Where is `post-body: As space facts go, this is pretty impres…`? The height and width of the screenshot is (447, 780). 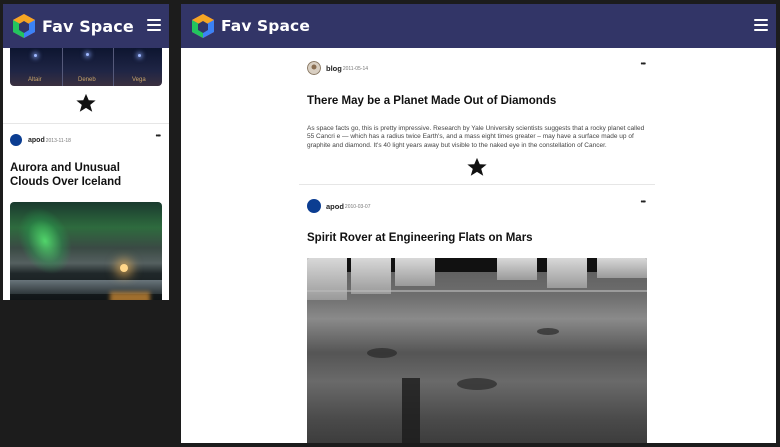 post-body: As space facts go, this is pretty impres… is located at coordinates (476, 137).